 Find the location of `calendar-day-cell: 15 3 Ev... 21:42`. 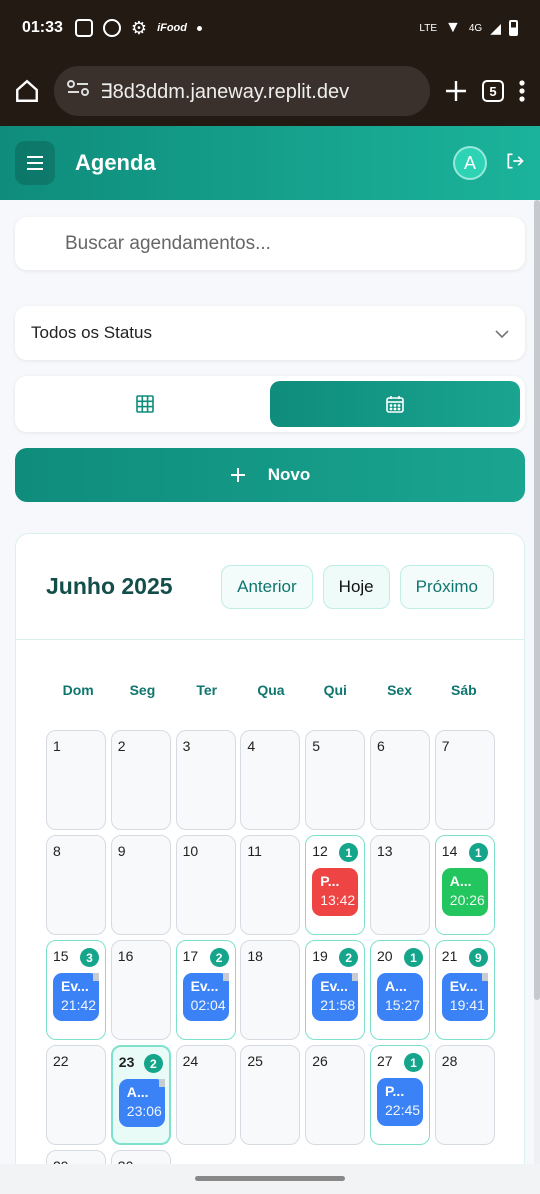

calendar-day-cell: 15 3 Ev... 21:42 is located at coordinates (76, 990).